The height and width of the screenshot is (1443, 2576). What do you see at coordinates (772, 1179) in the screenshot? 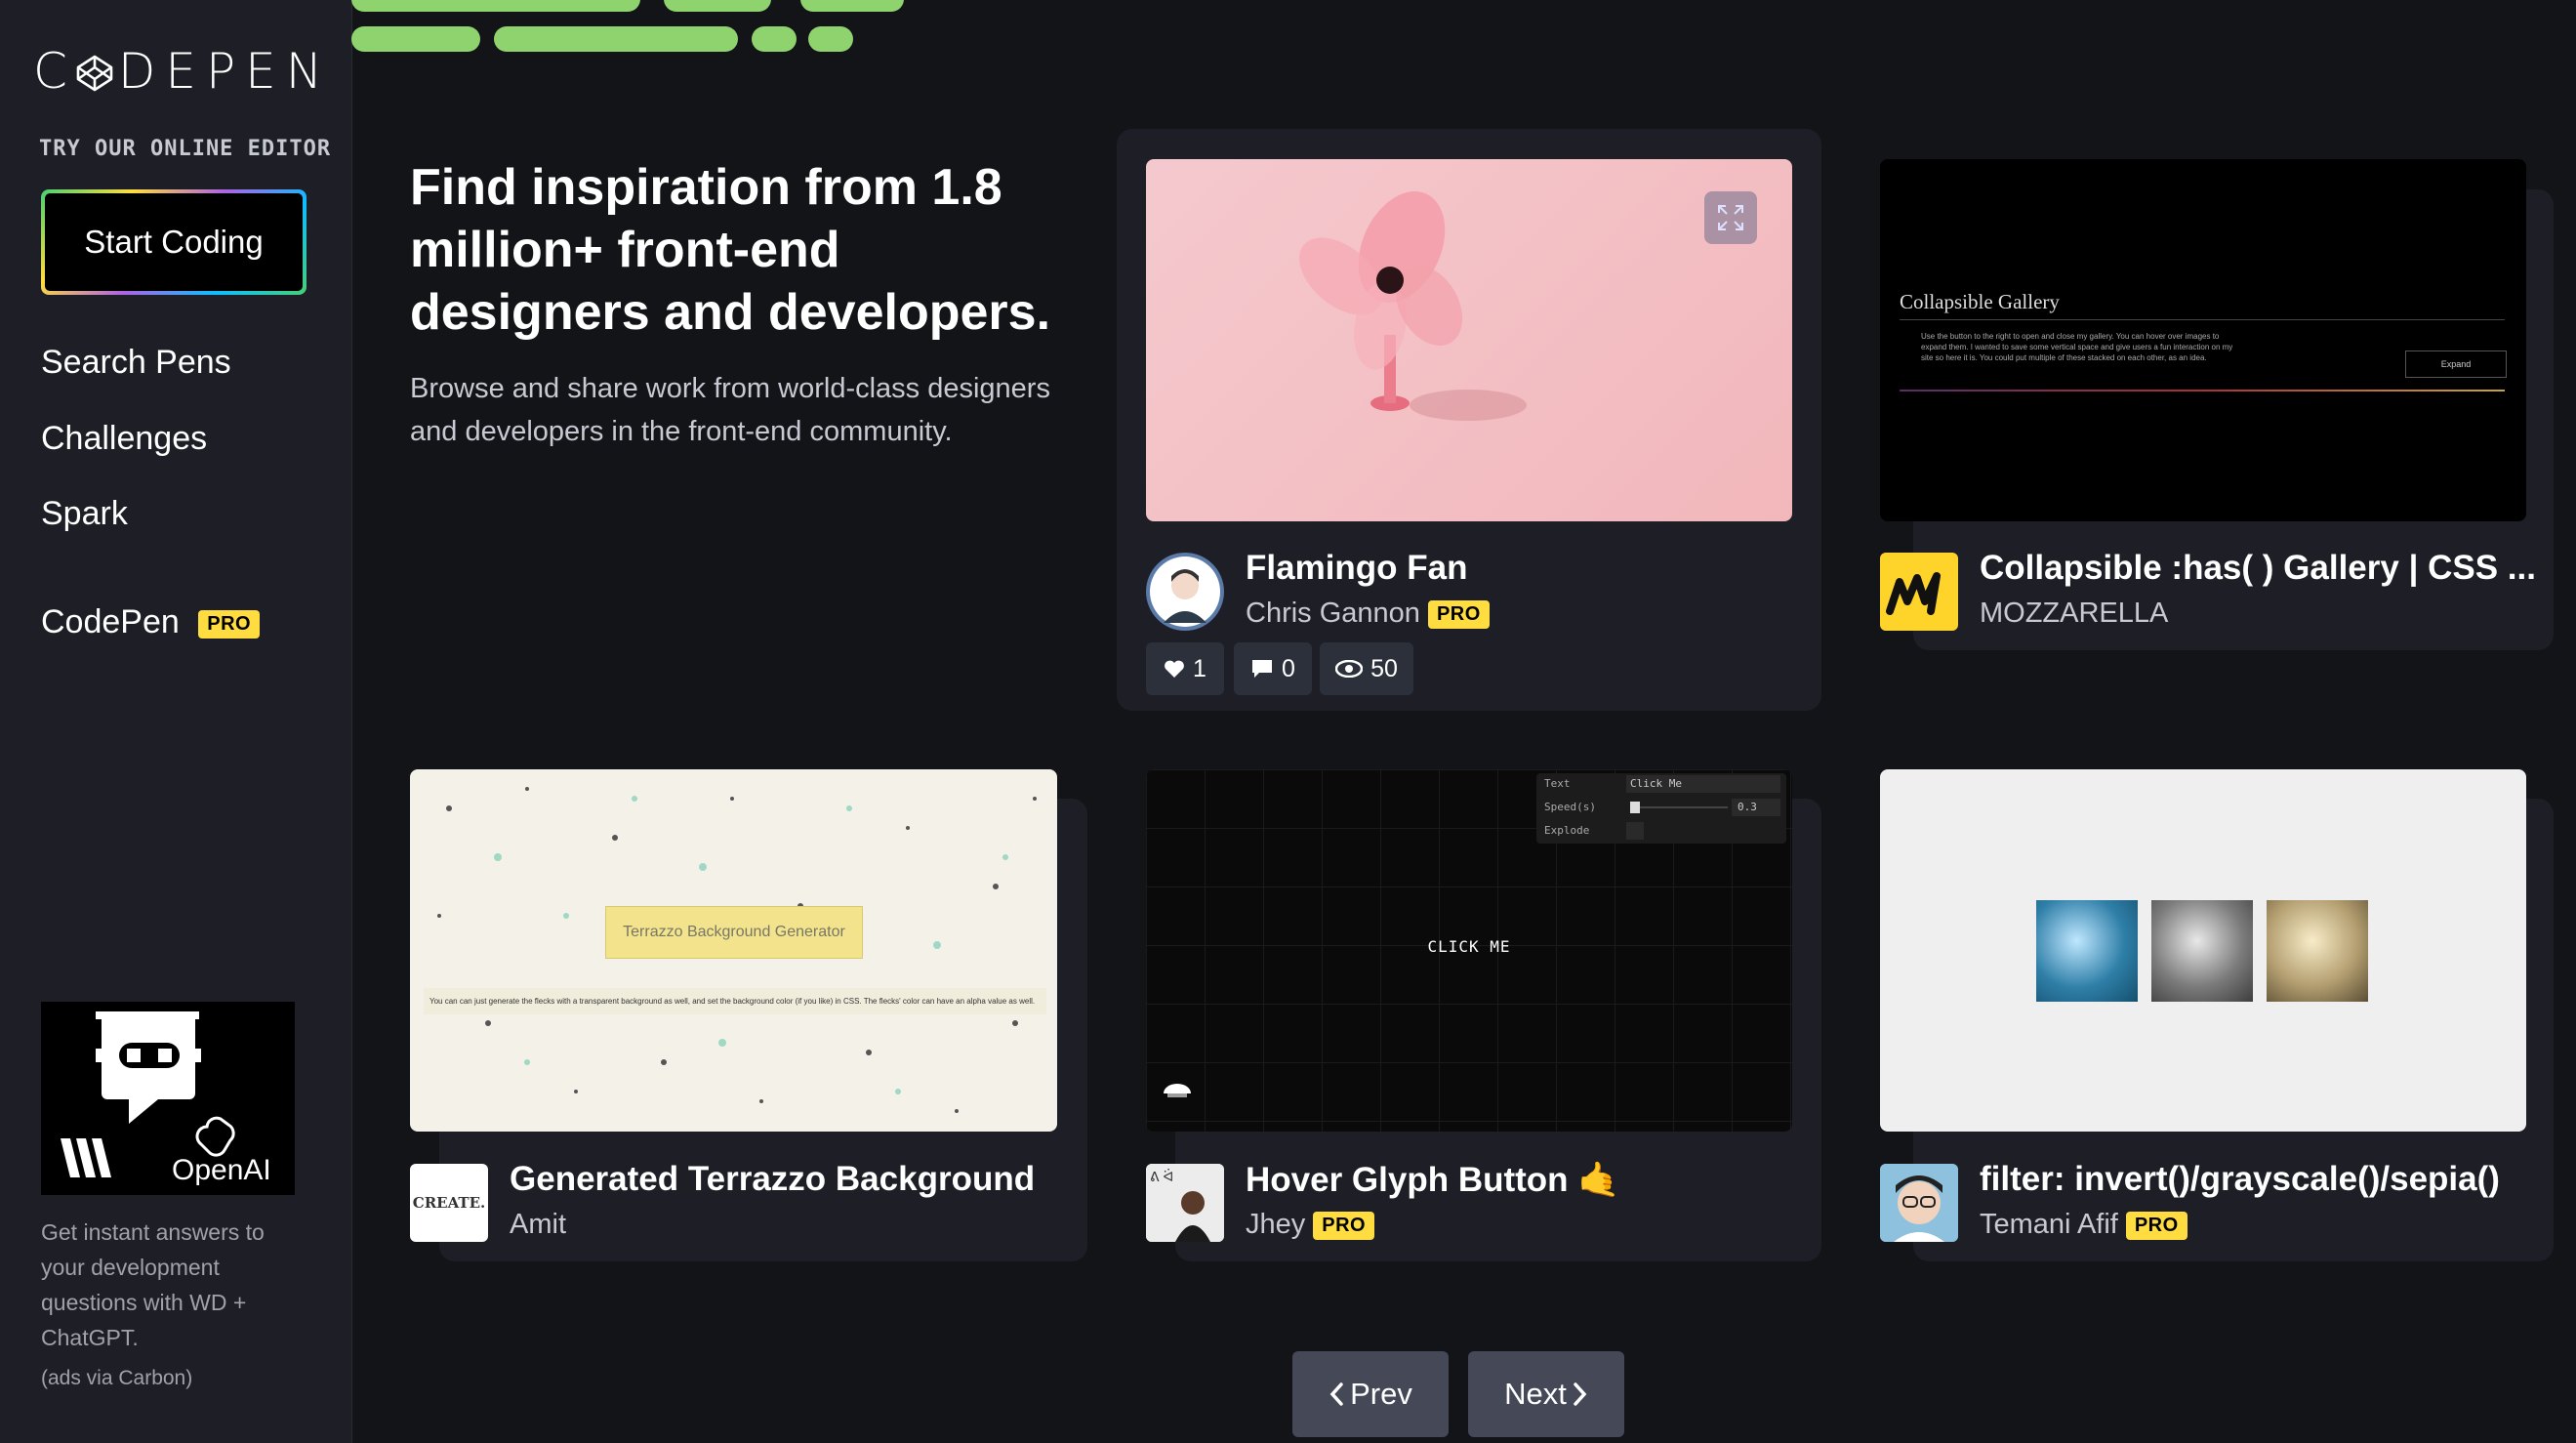
I see `pen-title: Generated Terrazzo Background` at bounding box center [772, 1179].